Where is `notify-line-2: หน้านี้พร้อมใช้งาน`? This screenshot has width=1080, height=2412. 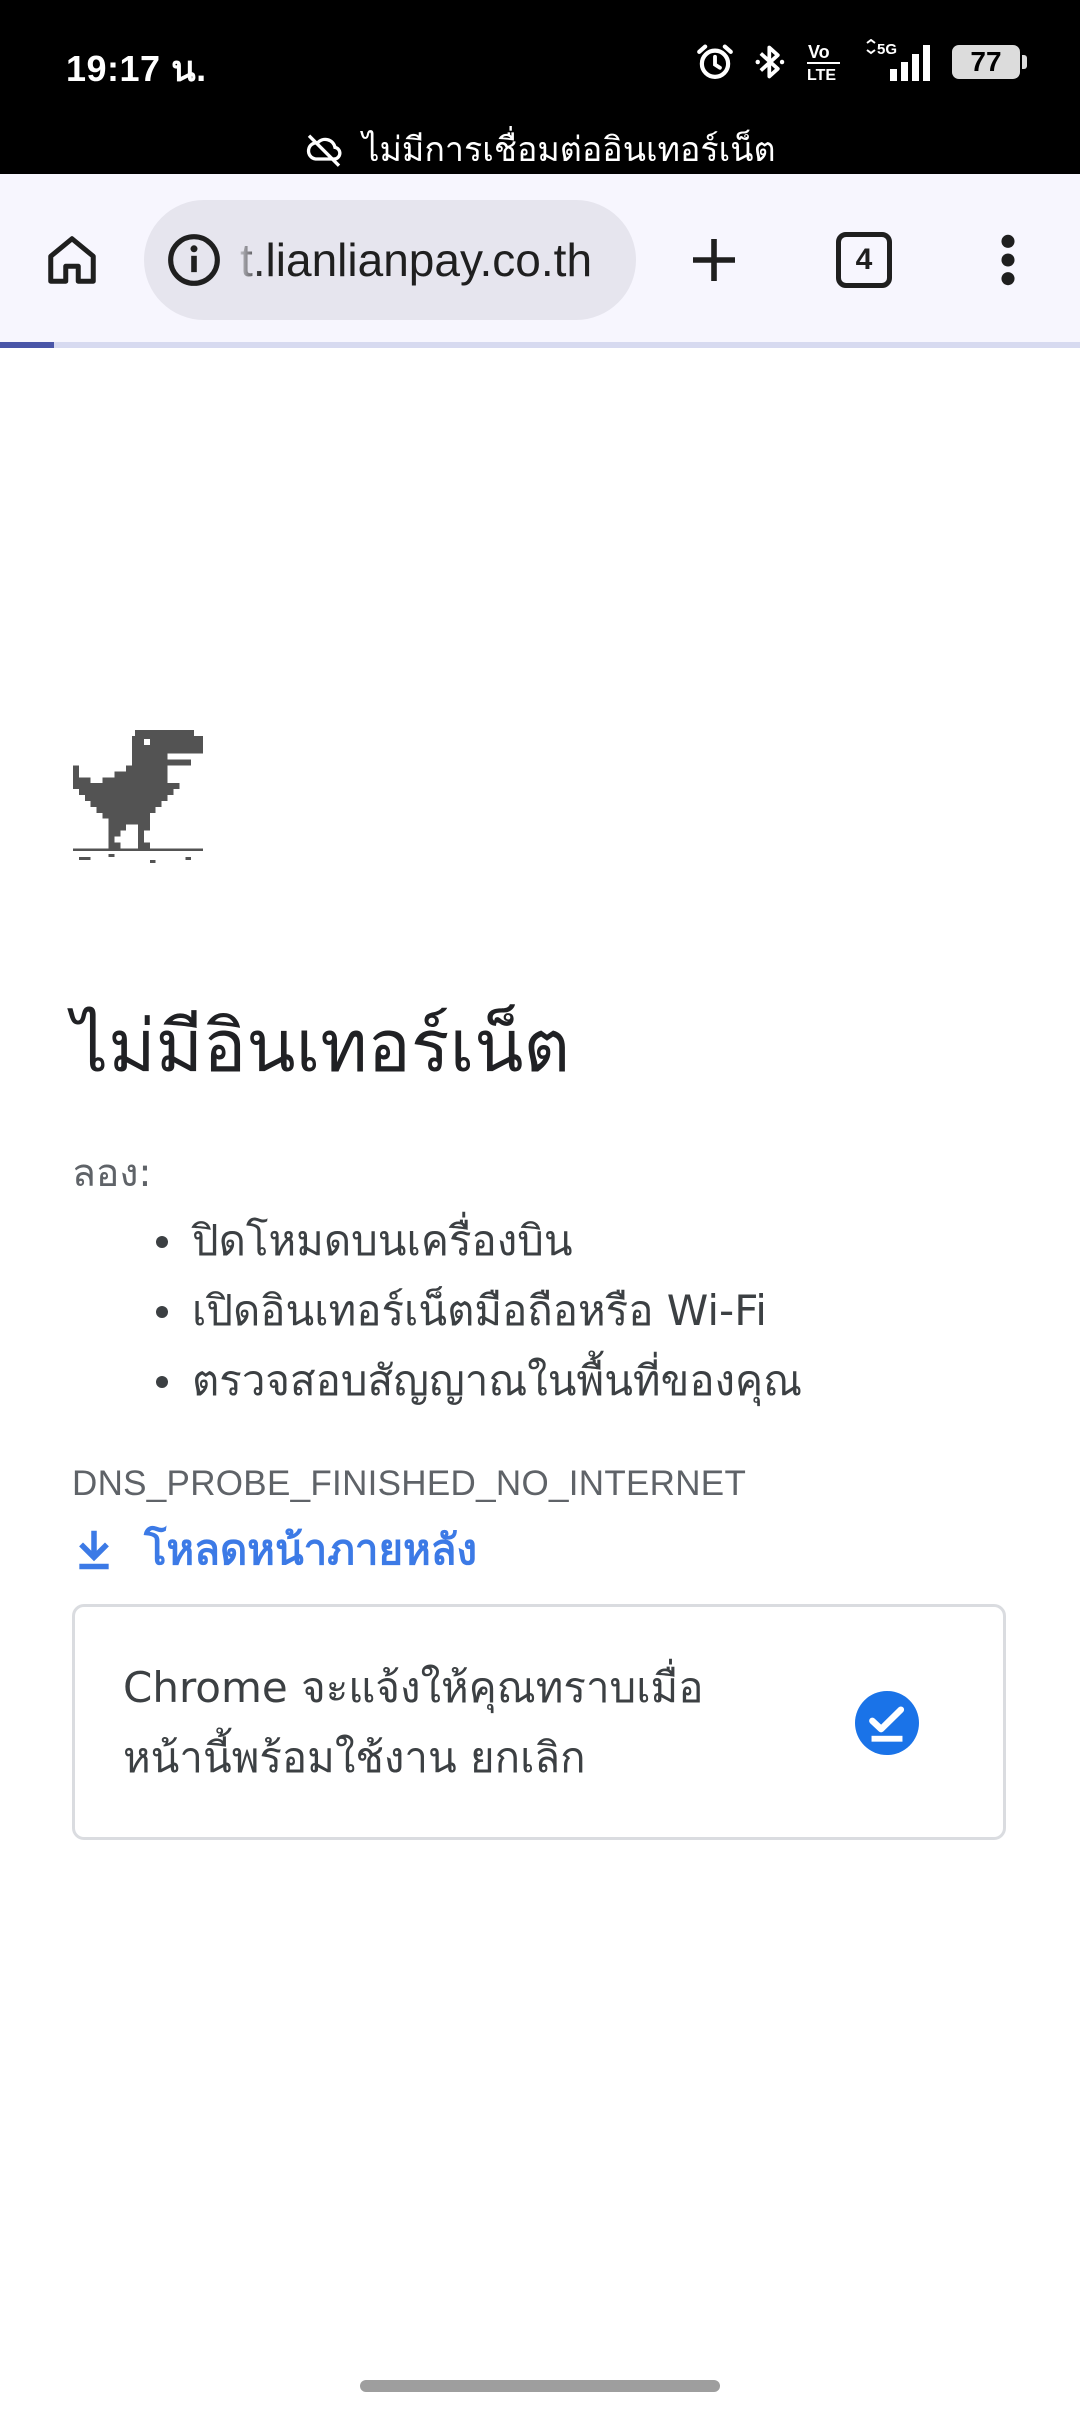
notify-line-2: หน้านี้พร้อมใช้งาน is located at coordinates (290, 1757).